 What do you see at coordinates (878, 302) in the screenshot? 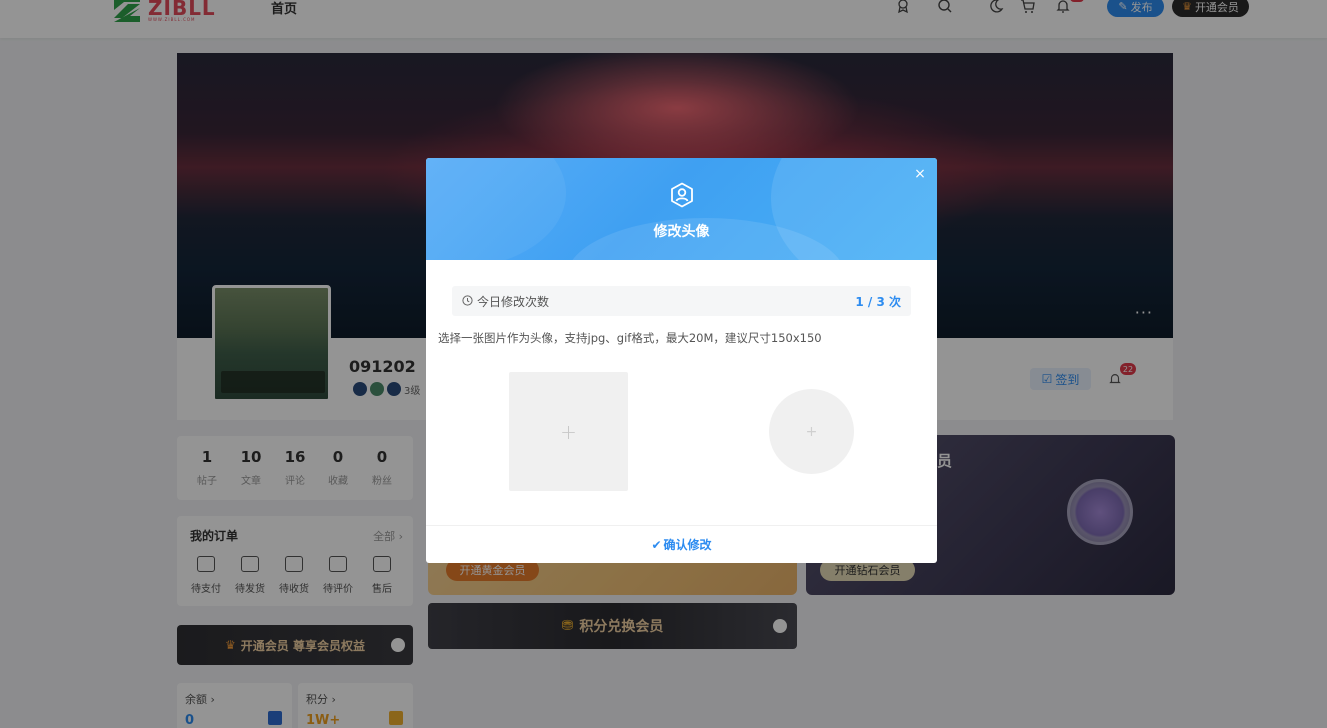
I see `quota-value: 1 / 3 次` at bounding box center [878, 302].